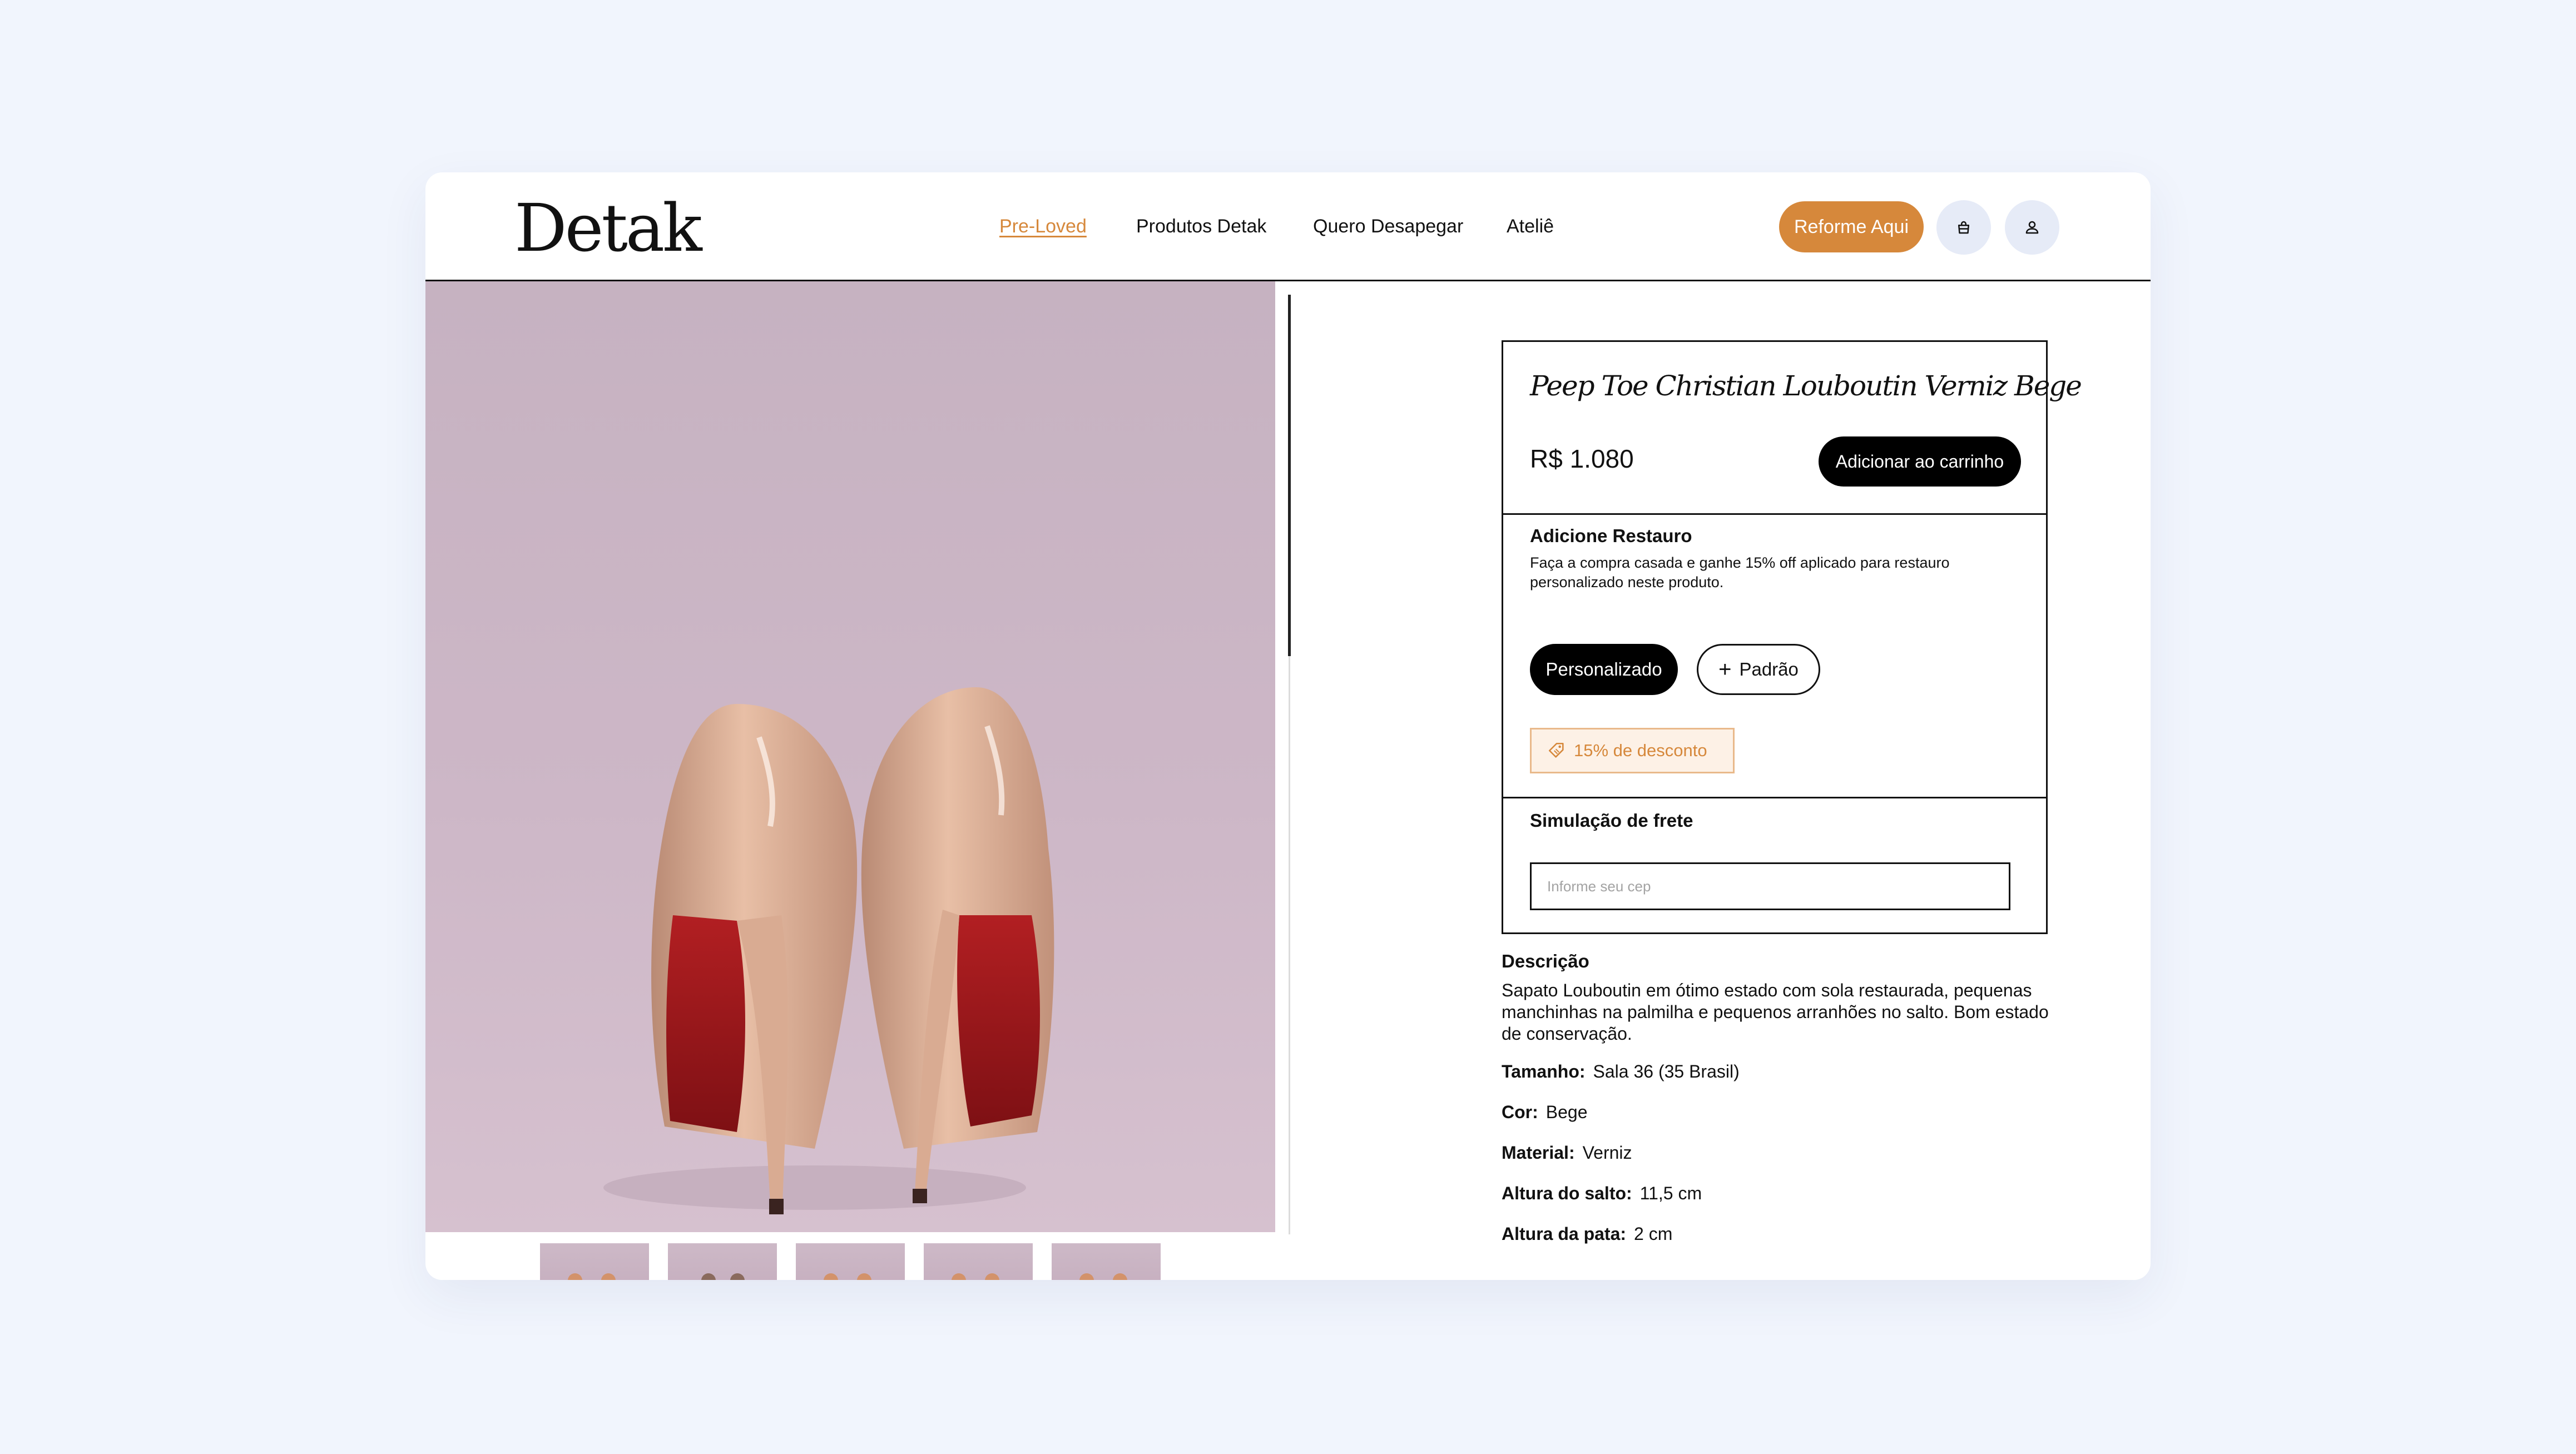 Image resolution: width=2576 pixels, height=1454 pixels. Describe the element at coordinates (1582, 458) in the screenshot. I see `product-price: R$ 1.080` at that location.